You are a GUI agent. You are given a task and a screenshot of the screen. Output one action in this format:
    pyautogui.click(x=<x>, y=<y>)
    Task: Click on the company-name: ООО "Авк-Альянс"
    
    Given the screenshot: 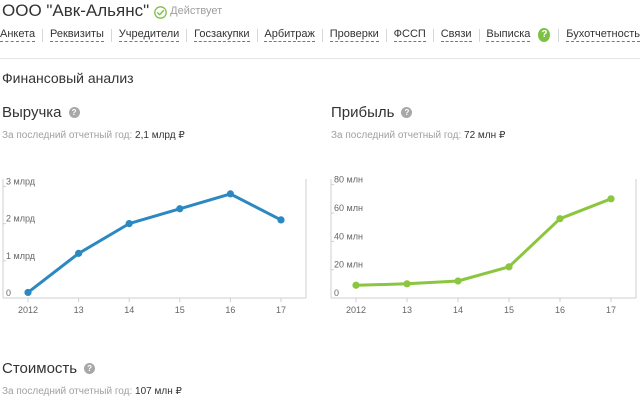 What is the action you would take?
    pyautogui.click(x=76, y=10)
    